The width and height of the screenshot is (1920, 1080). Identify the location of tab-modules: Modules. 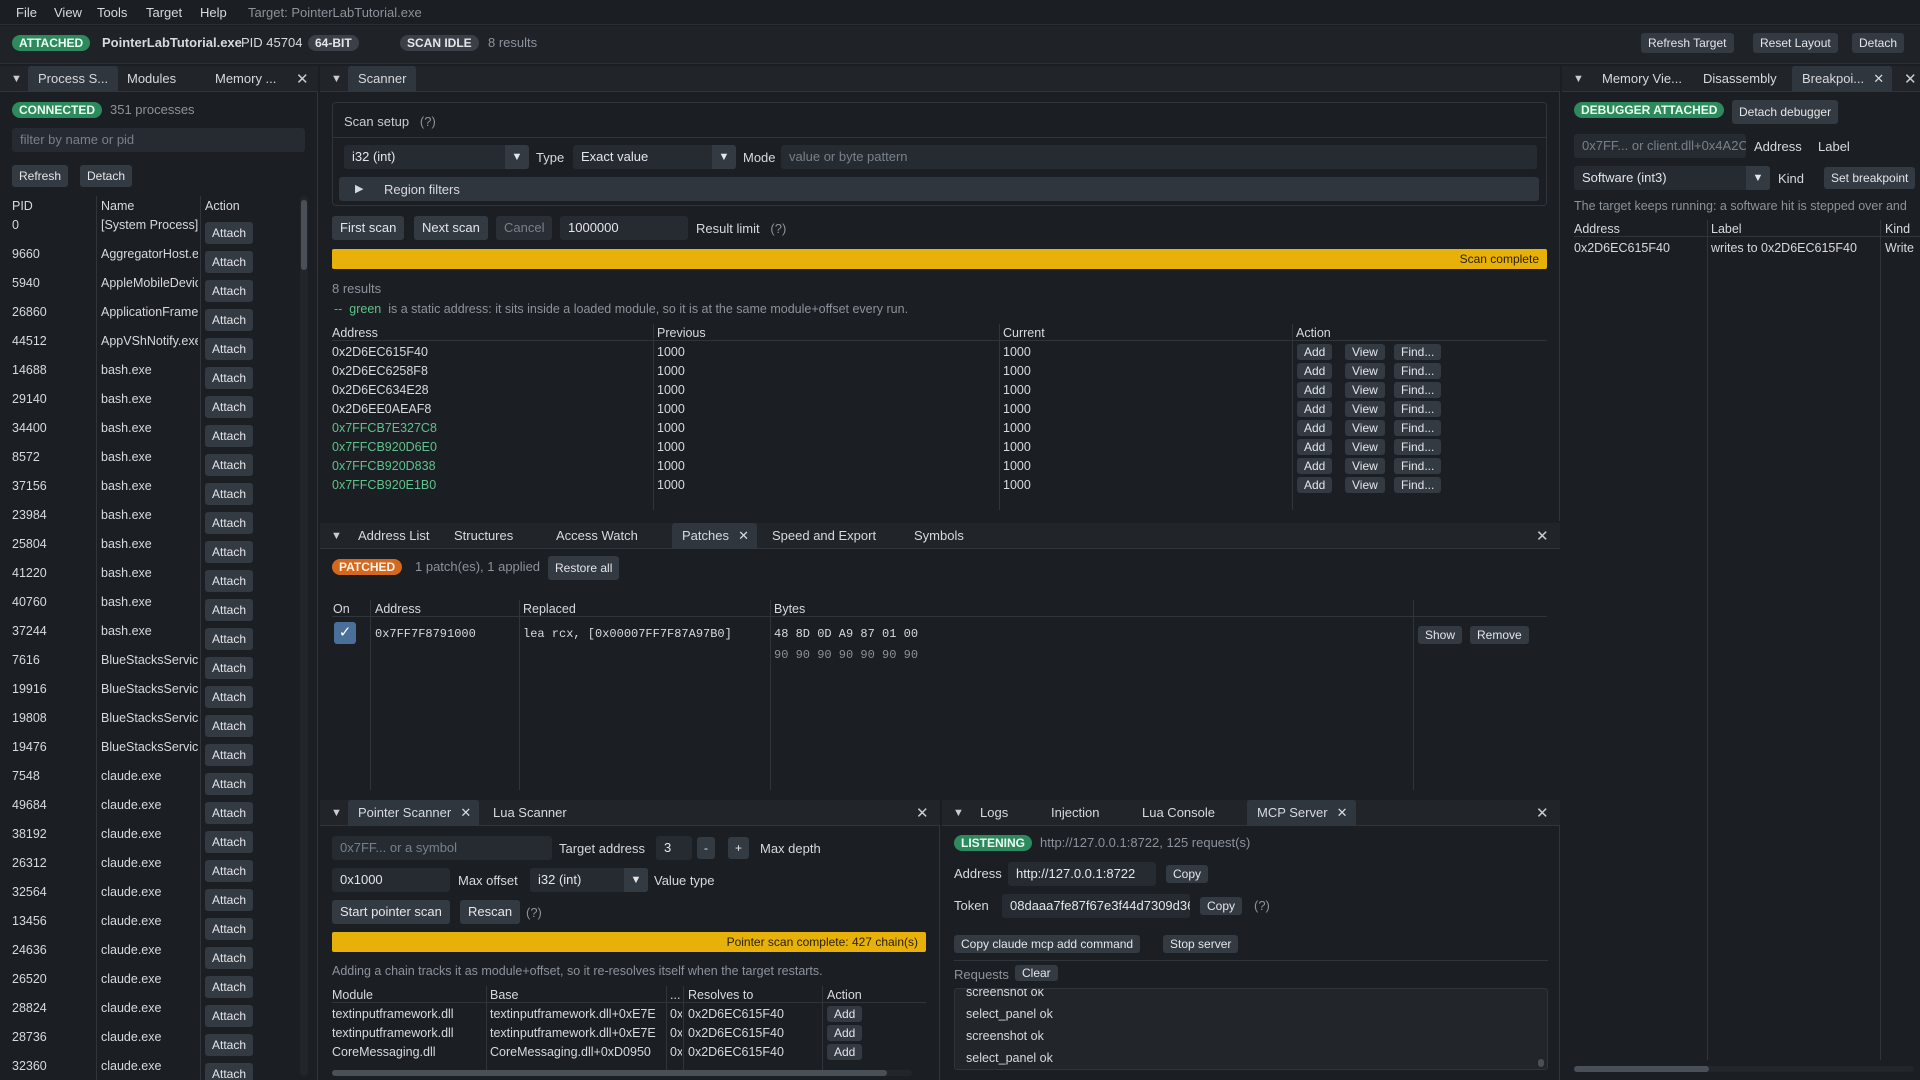
(151, 79).